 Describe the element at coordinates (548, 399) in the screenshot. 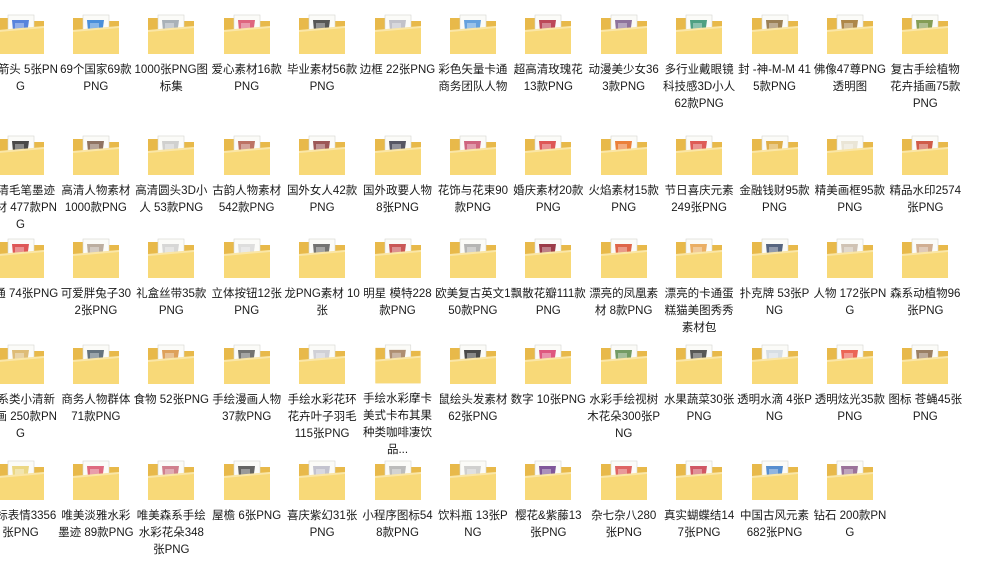

I see `folder-item: 数字 10张PNG` at that location.